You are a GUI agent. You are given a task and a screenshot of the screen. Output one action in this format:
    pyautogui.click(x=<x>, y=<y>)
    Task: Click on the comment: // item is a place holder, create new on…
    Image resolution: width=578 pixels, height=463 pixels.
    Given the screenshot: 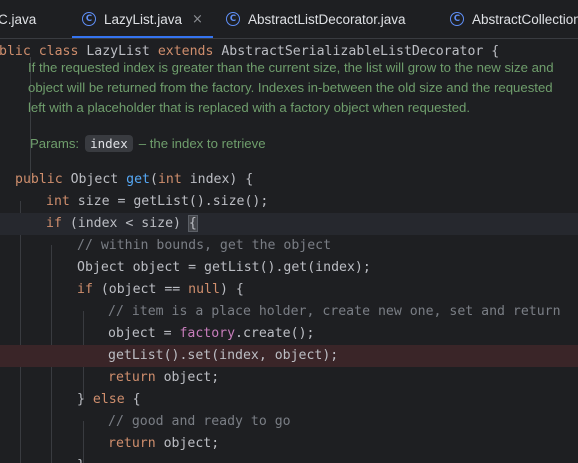 What is the action you would take?
    pyautogui.click(x=334, y=311)
    